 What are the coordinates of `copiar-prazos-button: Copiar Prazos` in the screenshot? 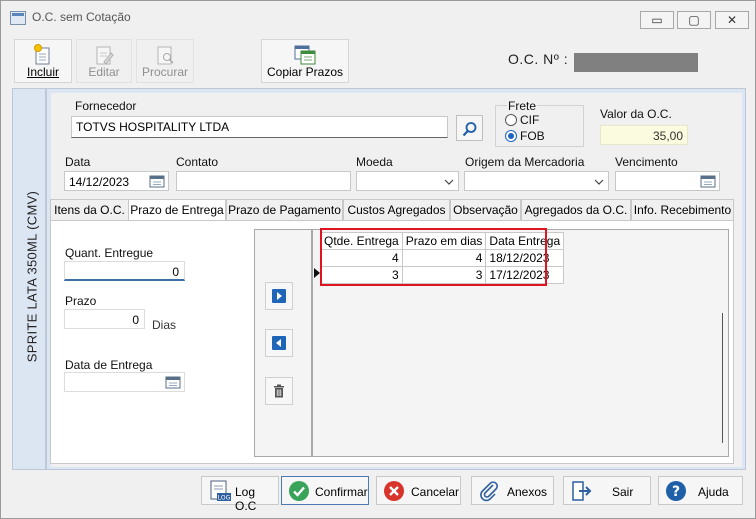 It's located at (305, 61).